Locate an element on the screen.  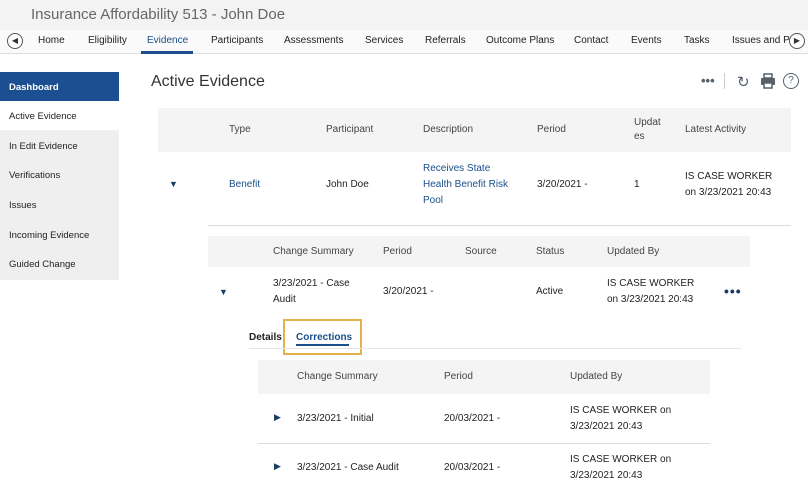
toolbar-divider is located at coordinates (724, 81).